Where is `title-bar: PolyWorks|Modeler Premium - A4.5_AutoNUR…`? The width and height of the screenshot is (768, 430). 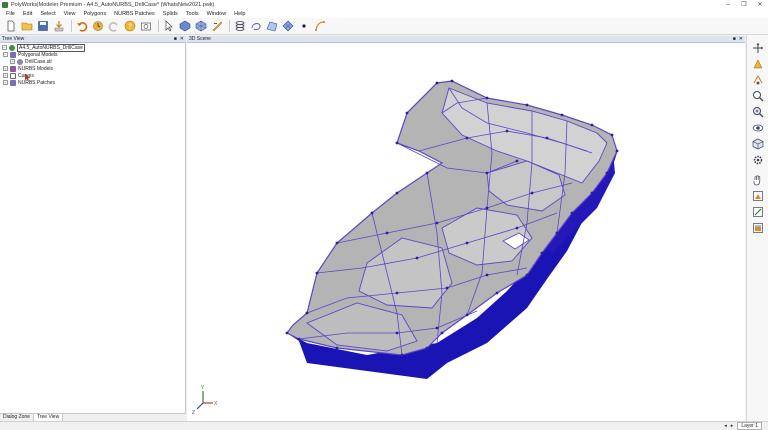
title-bar: PolyWorks|Modeler Premium - A4.5_AutoNUR… is located at coordinates (384, 4).